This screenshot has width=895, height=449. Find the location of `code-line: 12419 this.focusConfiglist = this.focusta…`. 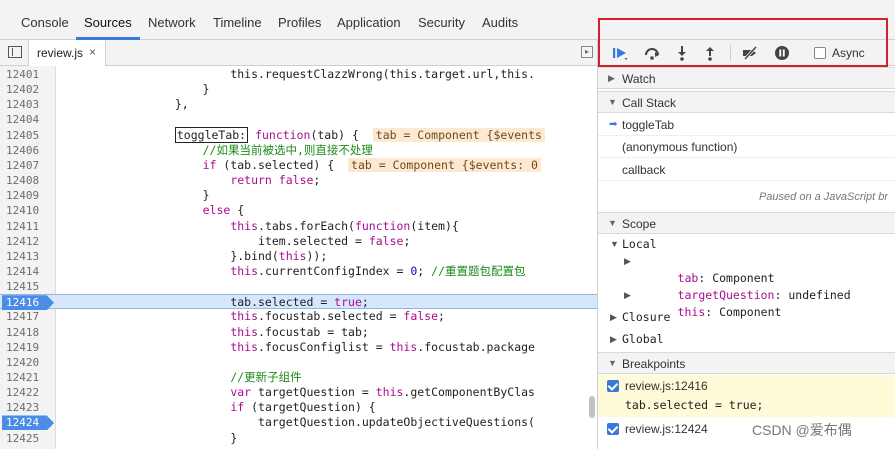

code-line: 12419 this.focusConfiglist = this.focusta… is located at coordinates (298, 347).